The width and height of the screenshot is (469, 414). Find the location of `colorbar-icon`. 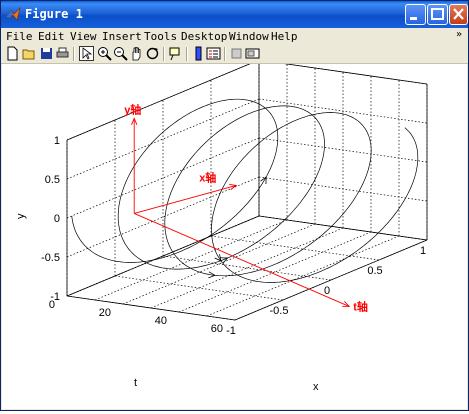

colorbar-icon is located at coordinates (198, 53).